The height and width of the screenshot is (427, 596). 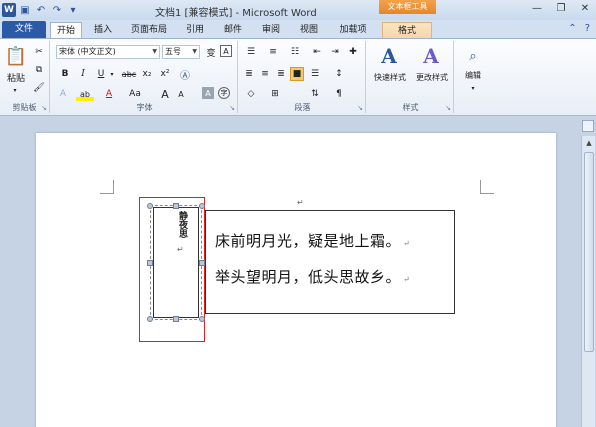 What do you see at coordinates (208, 93) in the screenshot?
I see `char-shading-icon: A` at bounding box center [208, 93].